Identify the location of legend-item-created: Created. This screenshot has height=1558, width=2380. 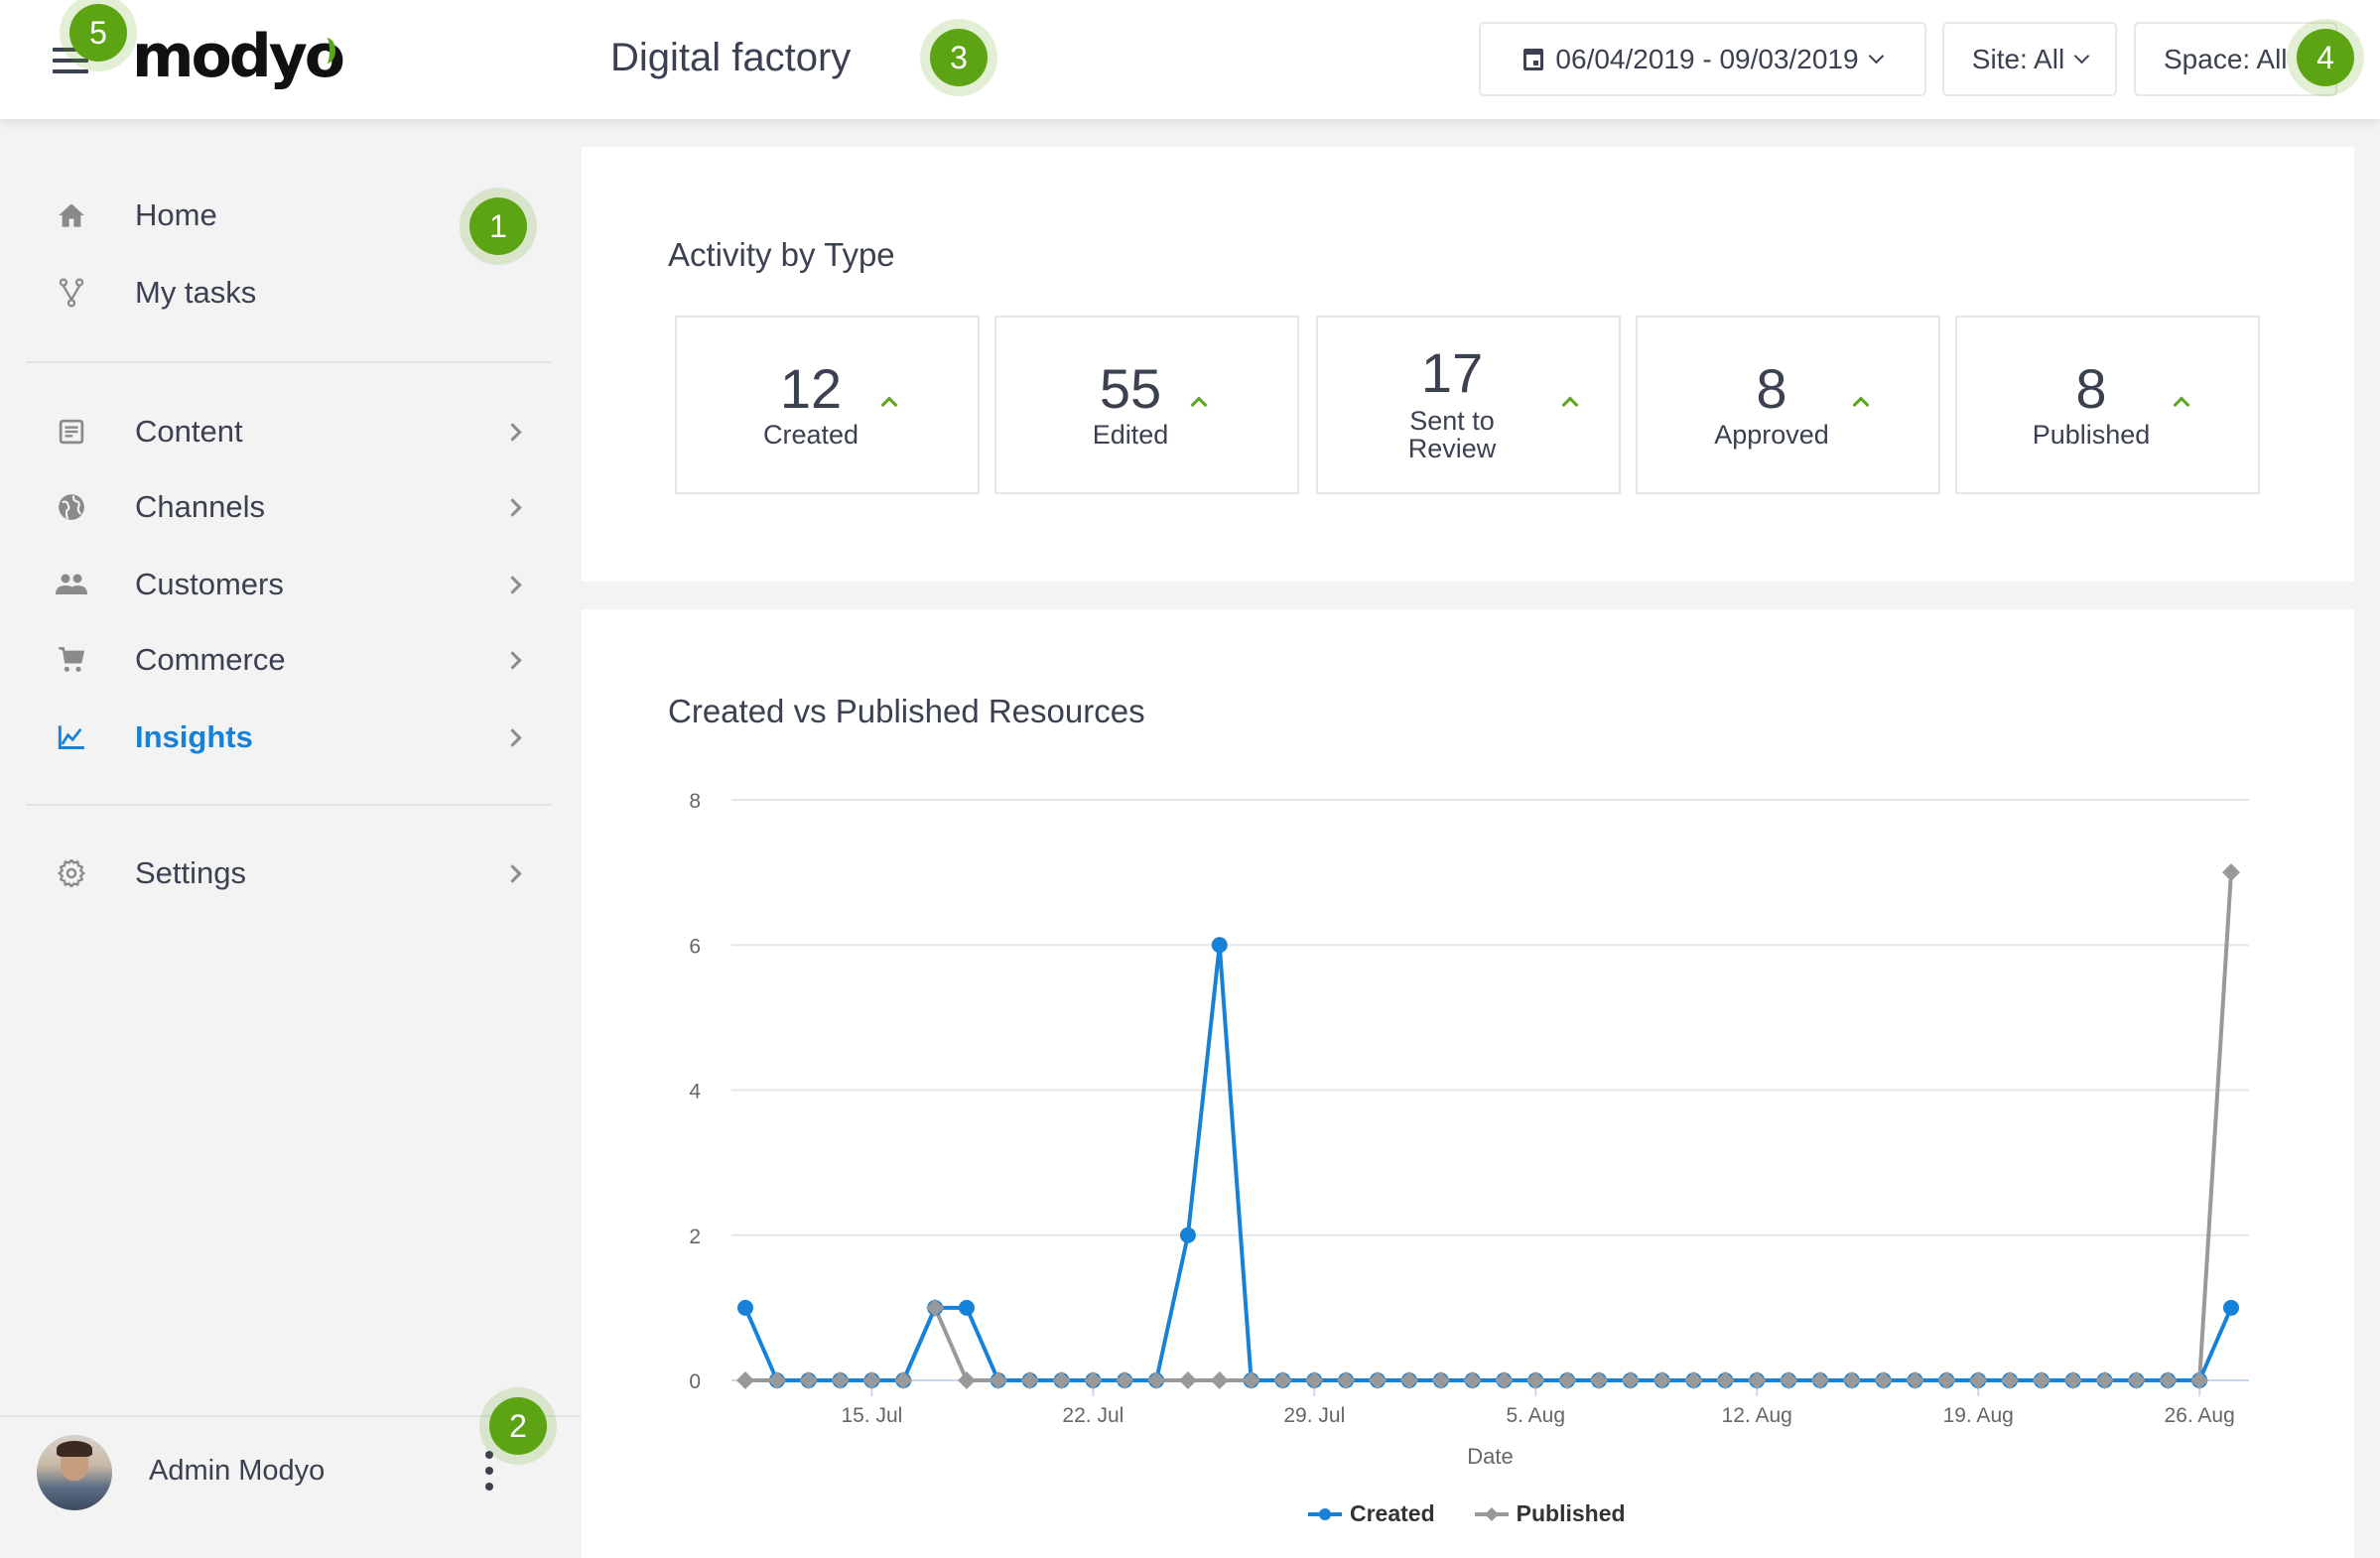
(1371, 1513).